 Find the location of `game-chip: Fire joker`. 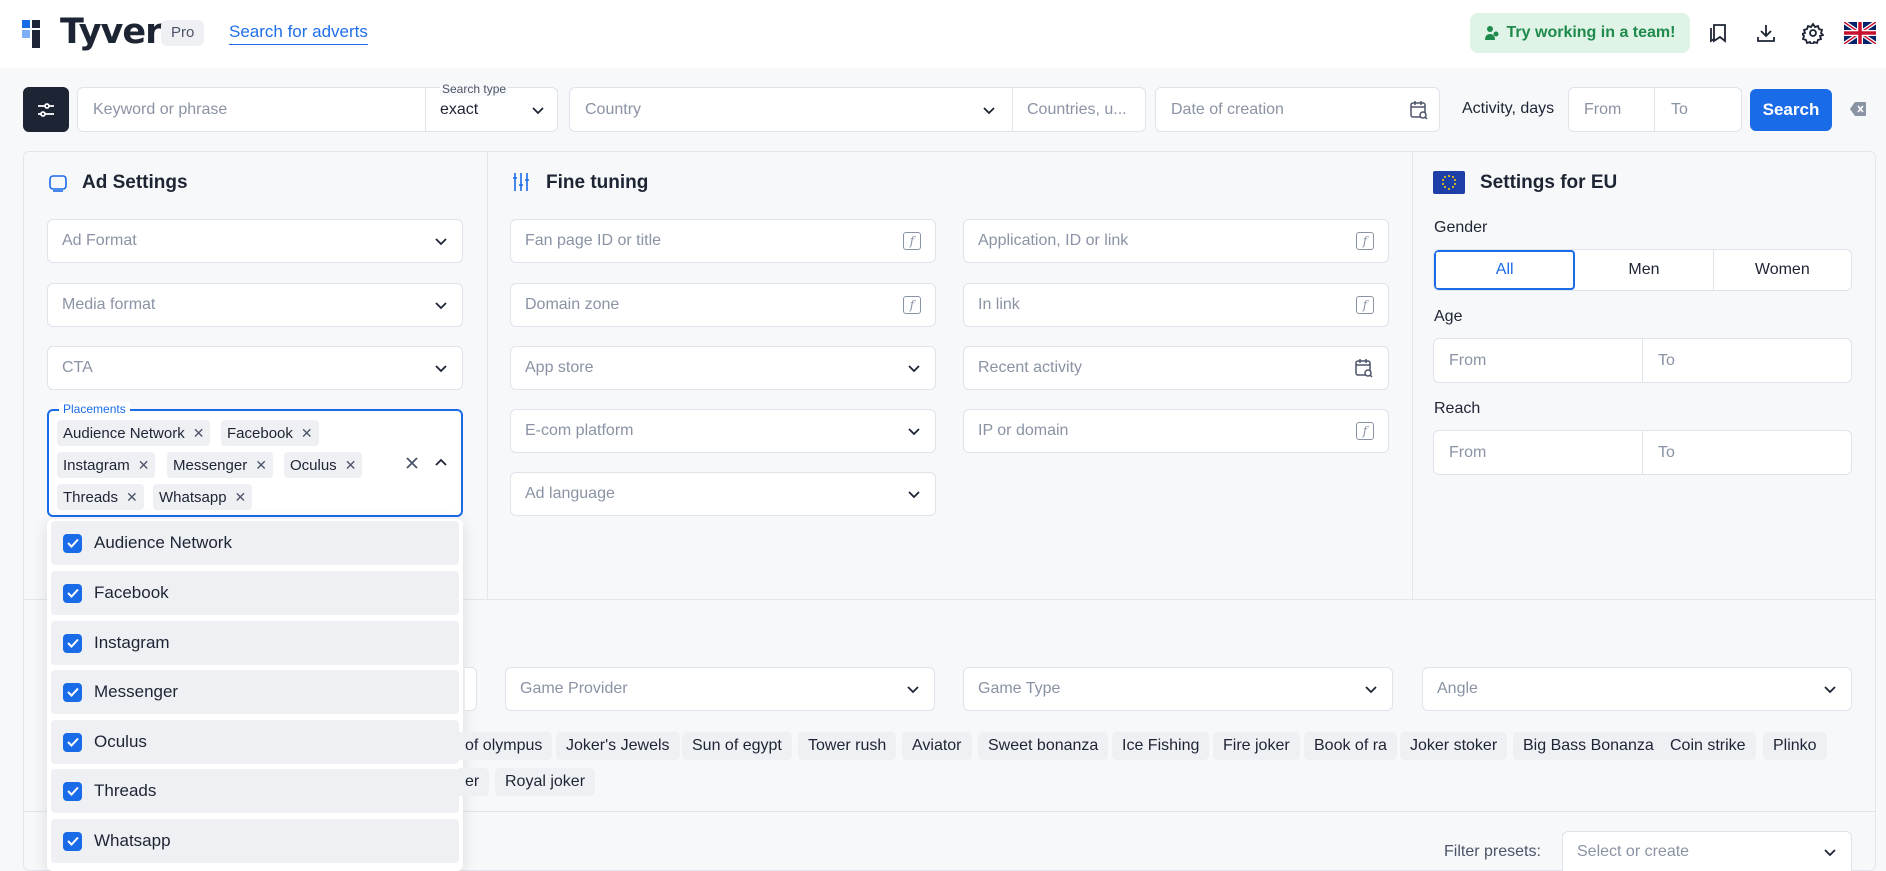

game-chip: Fire joker is located at coordinates (1256, 746).